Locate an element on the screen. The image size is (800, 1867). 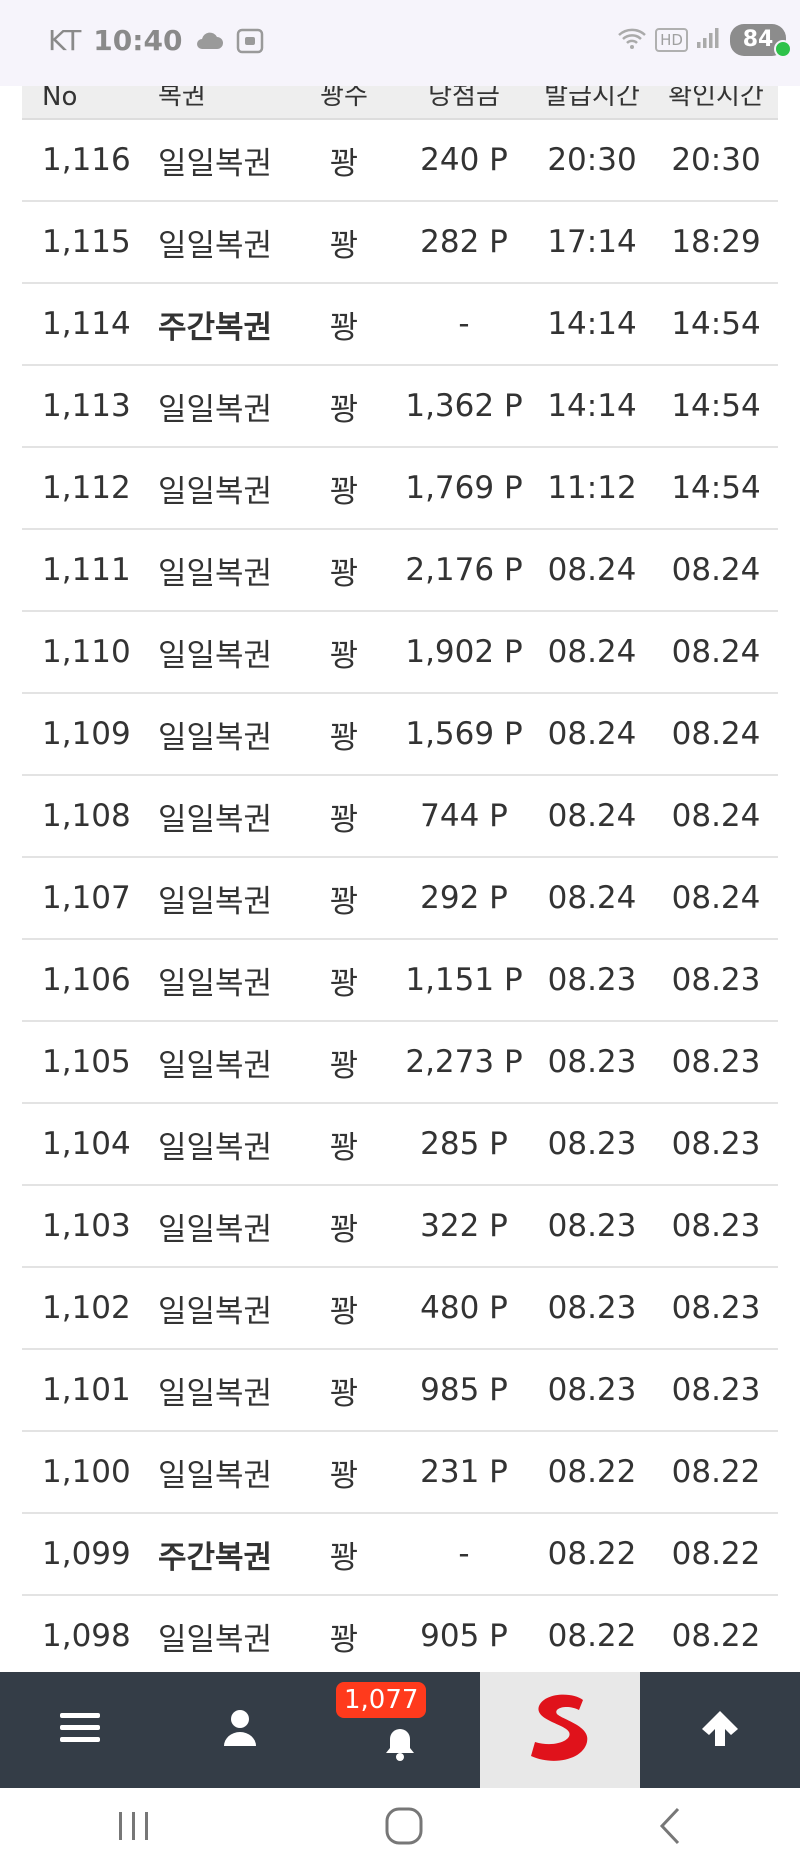
user-icon is located at coordinates (240, 1730).